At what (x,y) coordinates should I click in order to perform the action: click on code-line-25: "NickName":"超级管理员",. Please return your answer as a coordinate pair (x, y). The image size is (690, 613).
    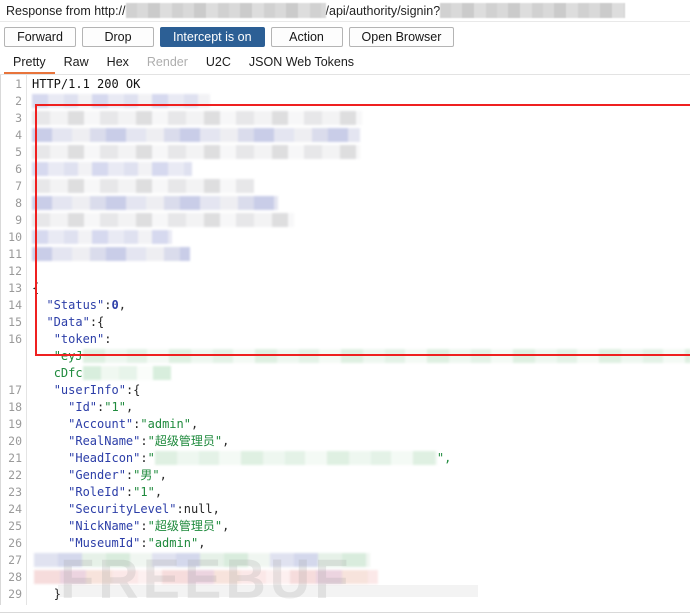
    Looking at the image, I should click on (359, 526).